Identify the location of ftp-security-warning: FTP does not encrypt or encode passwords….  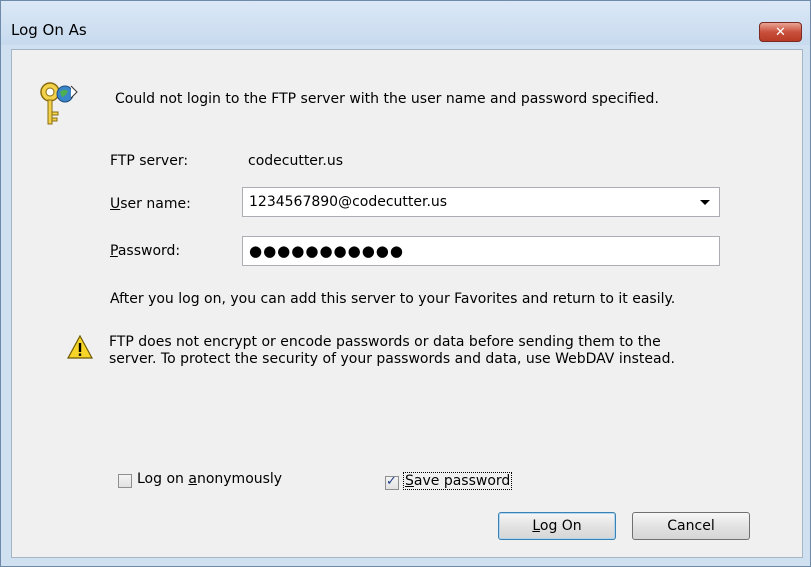
(392, 351).